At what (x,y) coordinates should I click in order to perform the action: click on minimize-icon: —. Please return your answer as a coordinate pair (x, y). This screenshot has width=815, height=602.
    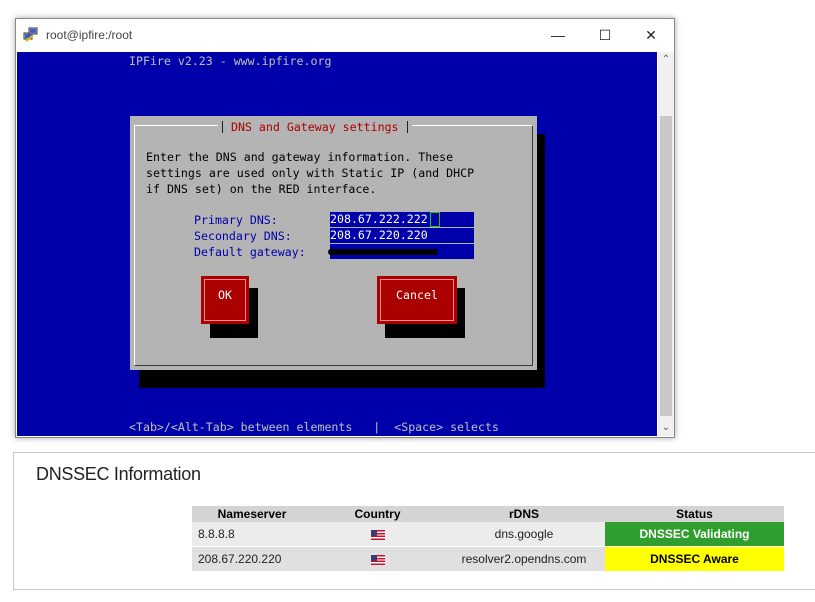
    Looking at the image, I should click on (558, 35).